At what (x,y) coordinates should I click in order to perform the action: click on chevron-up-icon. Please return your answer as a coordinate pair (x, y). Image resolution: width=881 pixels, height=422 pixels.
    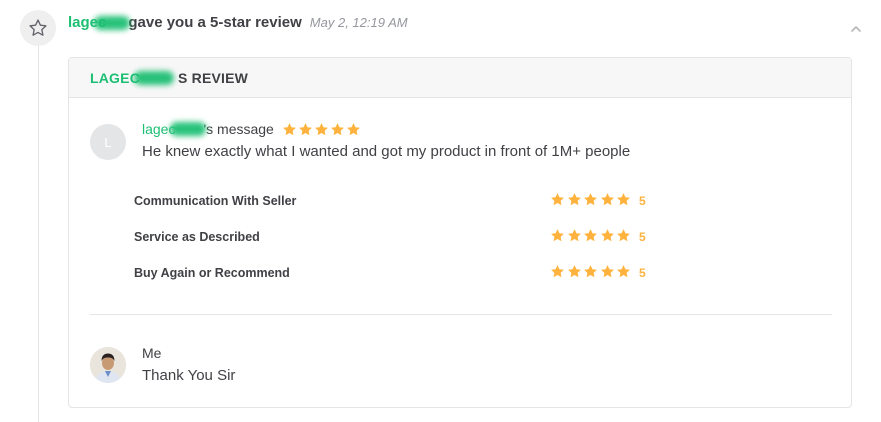
    Looking at the image, I should click on (856, 29).